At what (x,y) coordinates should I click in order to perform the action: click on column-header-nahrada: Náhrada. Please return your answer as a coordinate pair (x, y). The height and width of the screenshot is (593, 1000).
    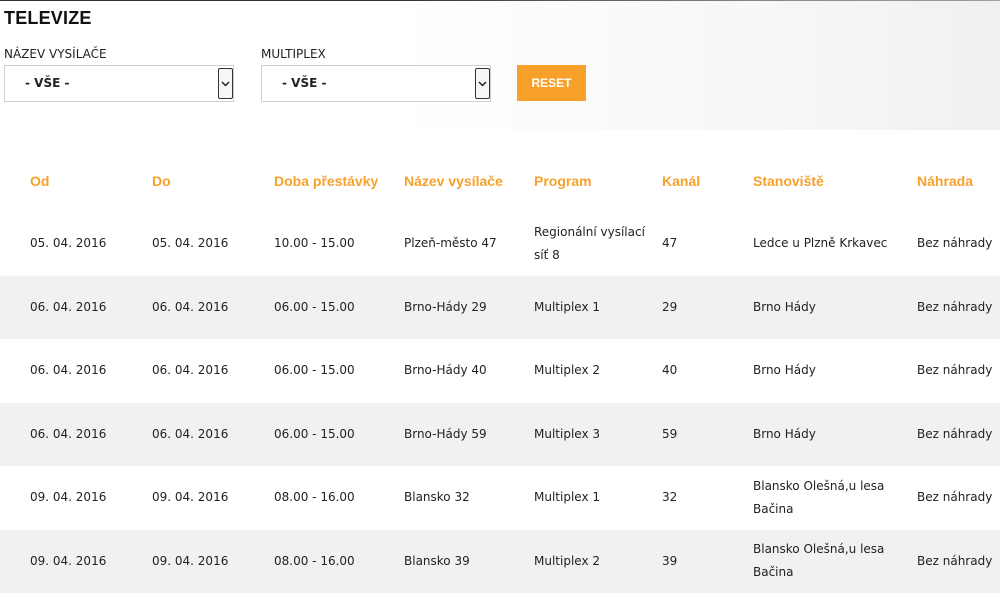
    Looking at the image, I should click on (958, 181).